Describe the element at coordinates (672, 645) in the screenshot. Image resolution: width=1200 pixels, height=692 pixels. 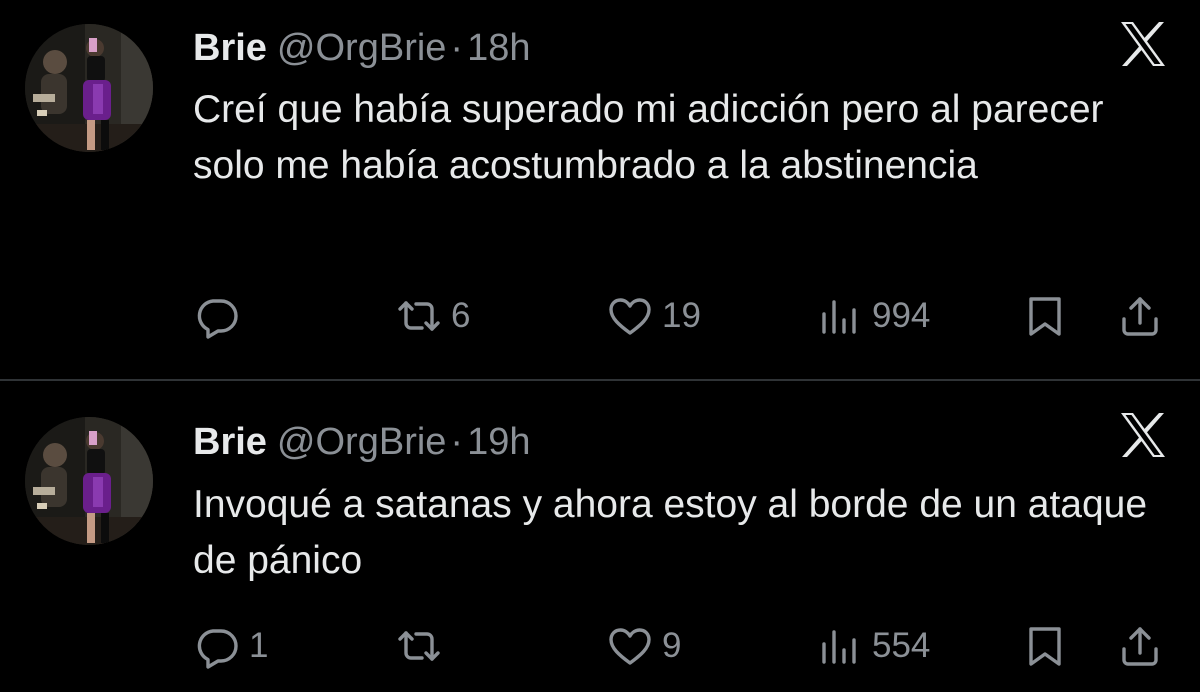
I see `like-count: 9` at that location.